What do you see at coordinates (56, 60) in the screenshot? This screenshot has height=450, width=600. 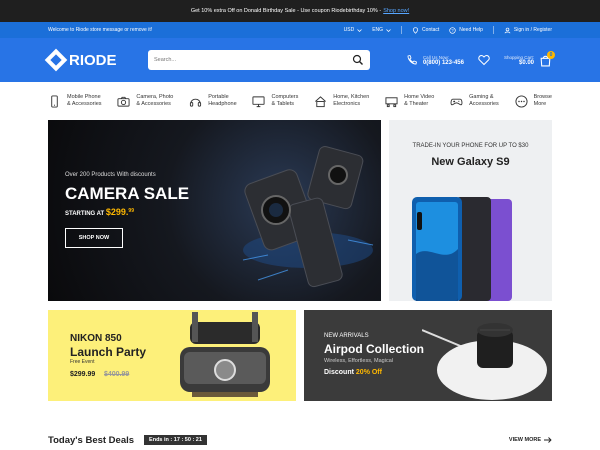 I see `logo-mark-icon` at bounding box center [56, 60].